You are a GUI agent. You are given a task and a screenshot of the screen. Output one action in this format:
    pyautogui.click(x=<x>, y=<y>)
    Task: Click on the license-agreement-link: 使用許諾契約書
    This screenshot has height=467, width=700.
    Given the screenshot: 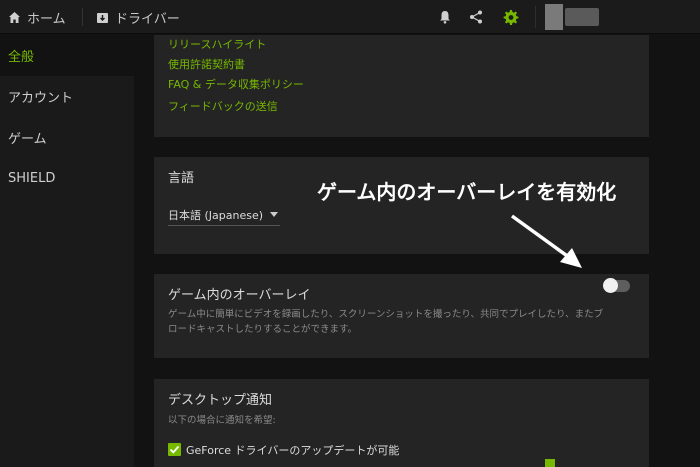 What is the action you would take?
    pyautogui.click(x=206, y=64)
    